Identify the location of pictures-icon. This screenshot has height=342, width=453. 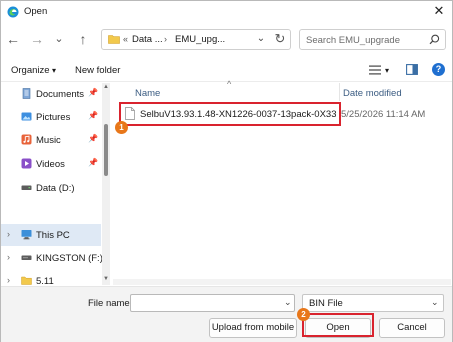
(26, 116).